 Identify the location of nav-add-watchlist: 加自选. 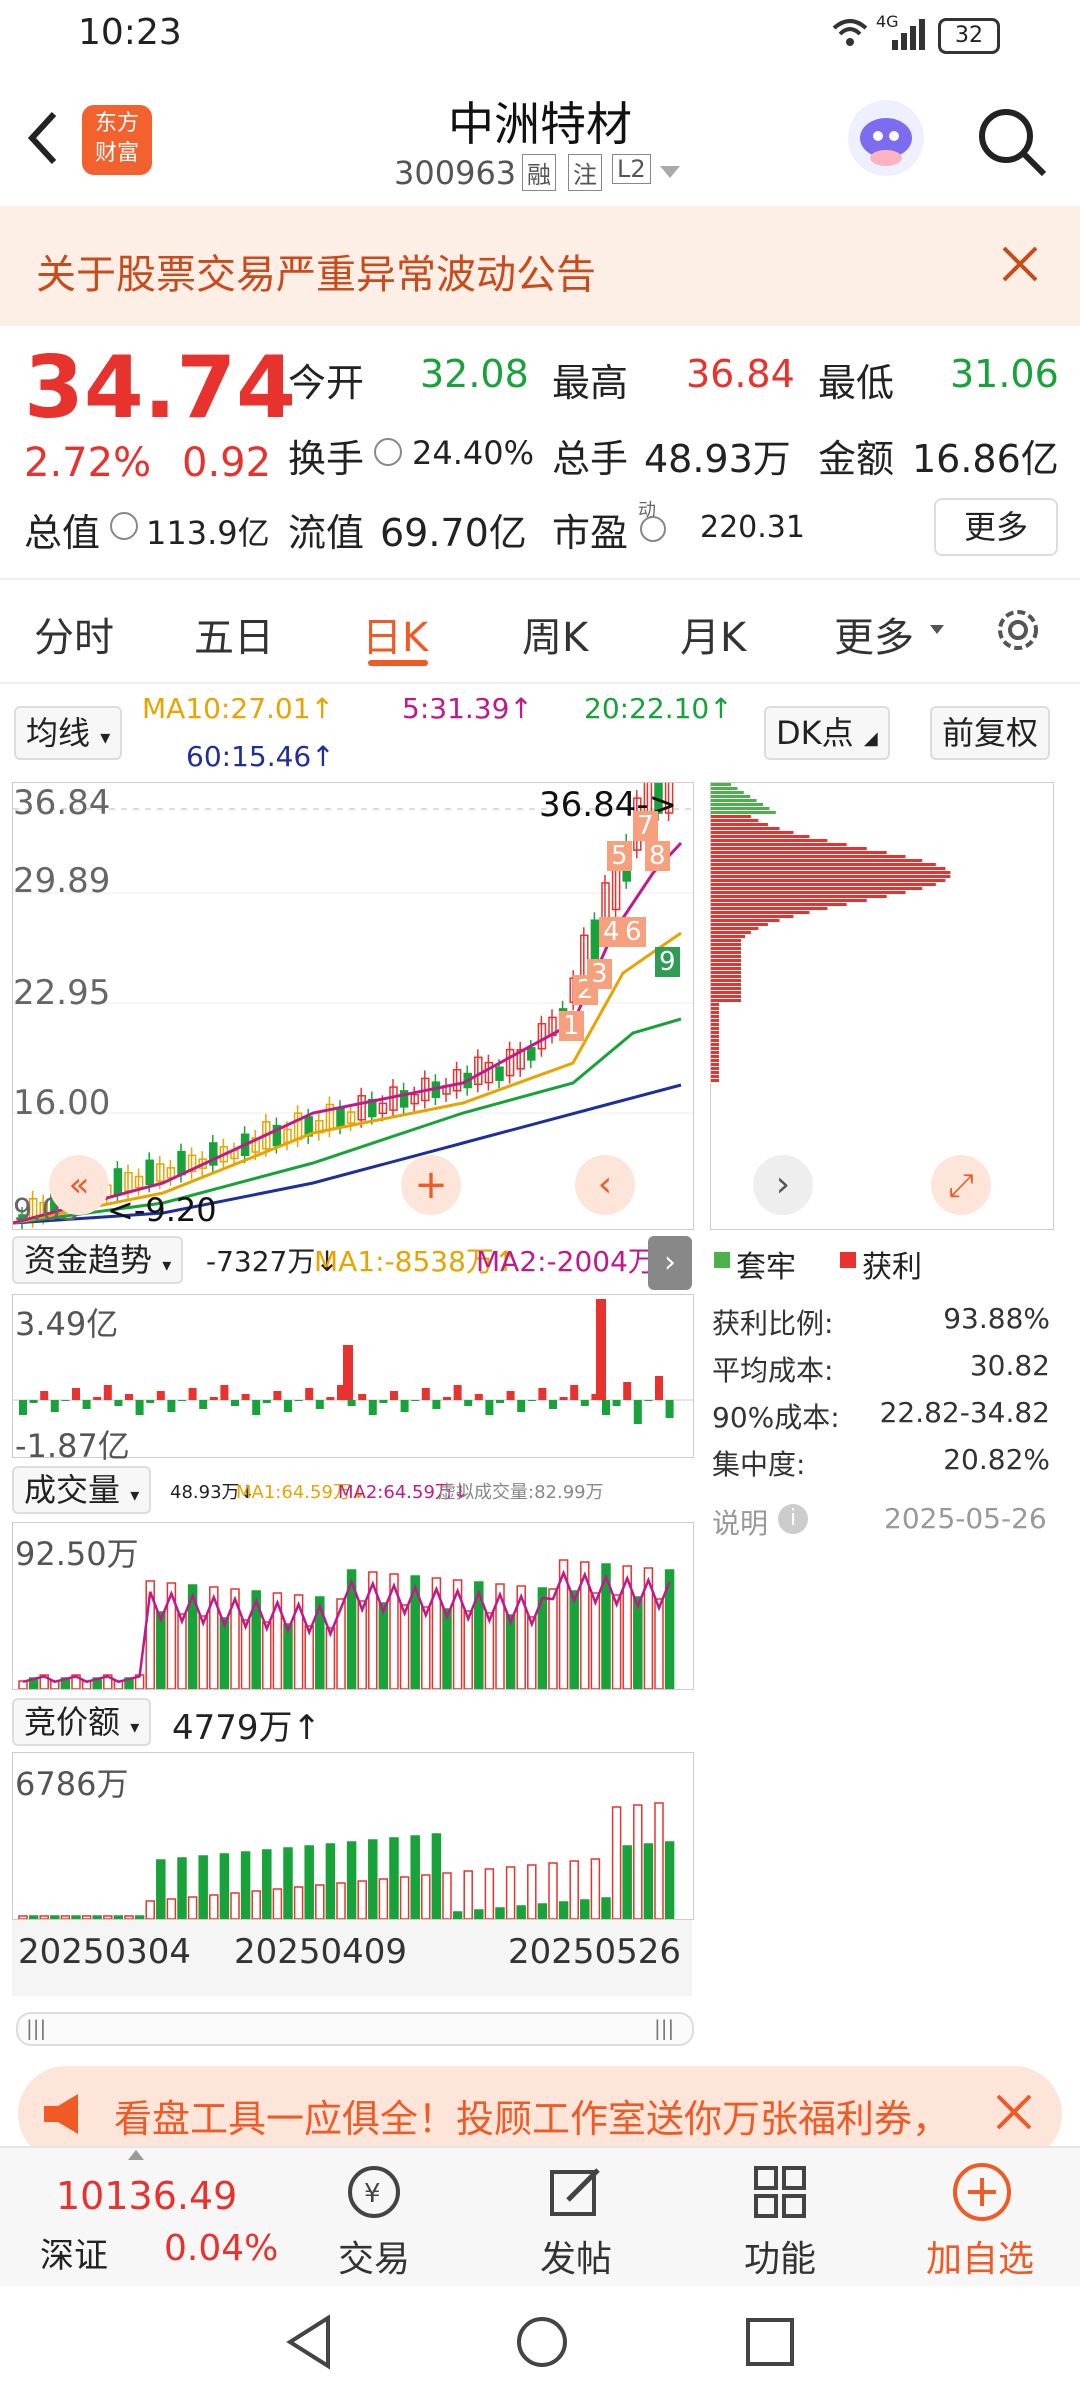
(980, 2256).